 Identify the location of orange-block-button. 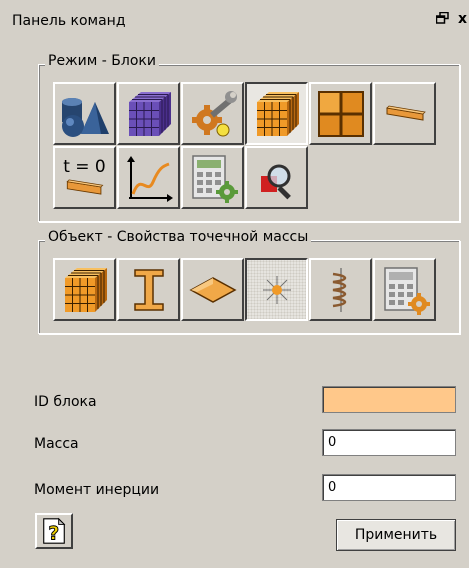
(276, 113).